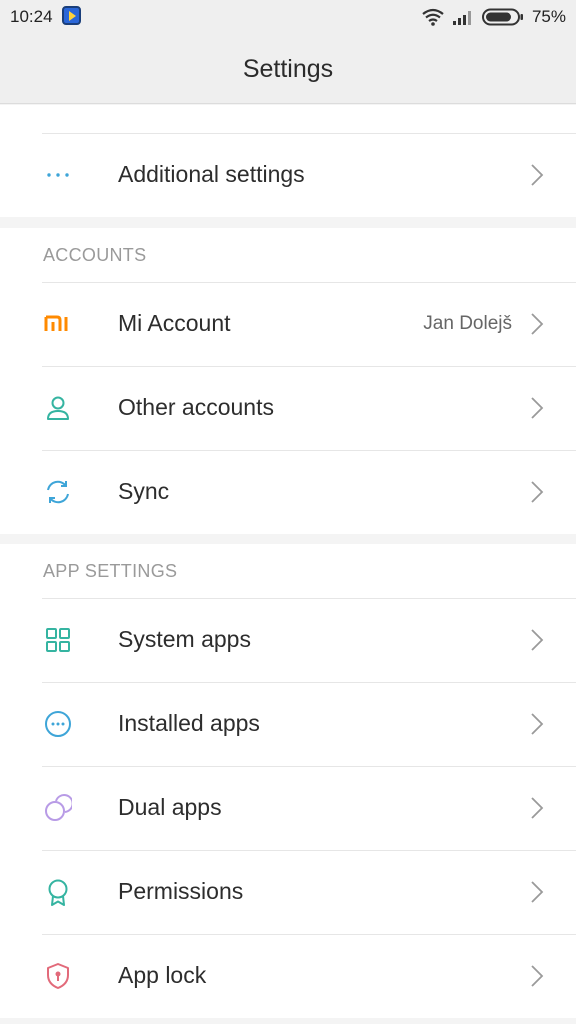 The width and height of the screenshot is (576, 1024). I want to click on mi-account-name: Jan Dolejš, so click(467, 323).